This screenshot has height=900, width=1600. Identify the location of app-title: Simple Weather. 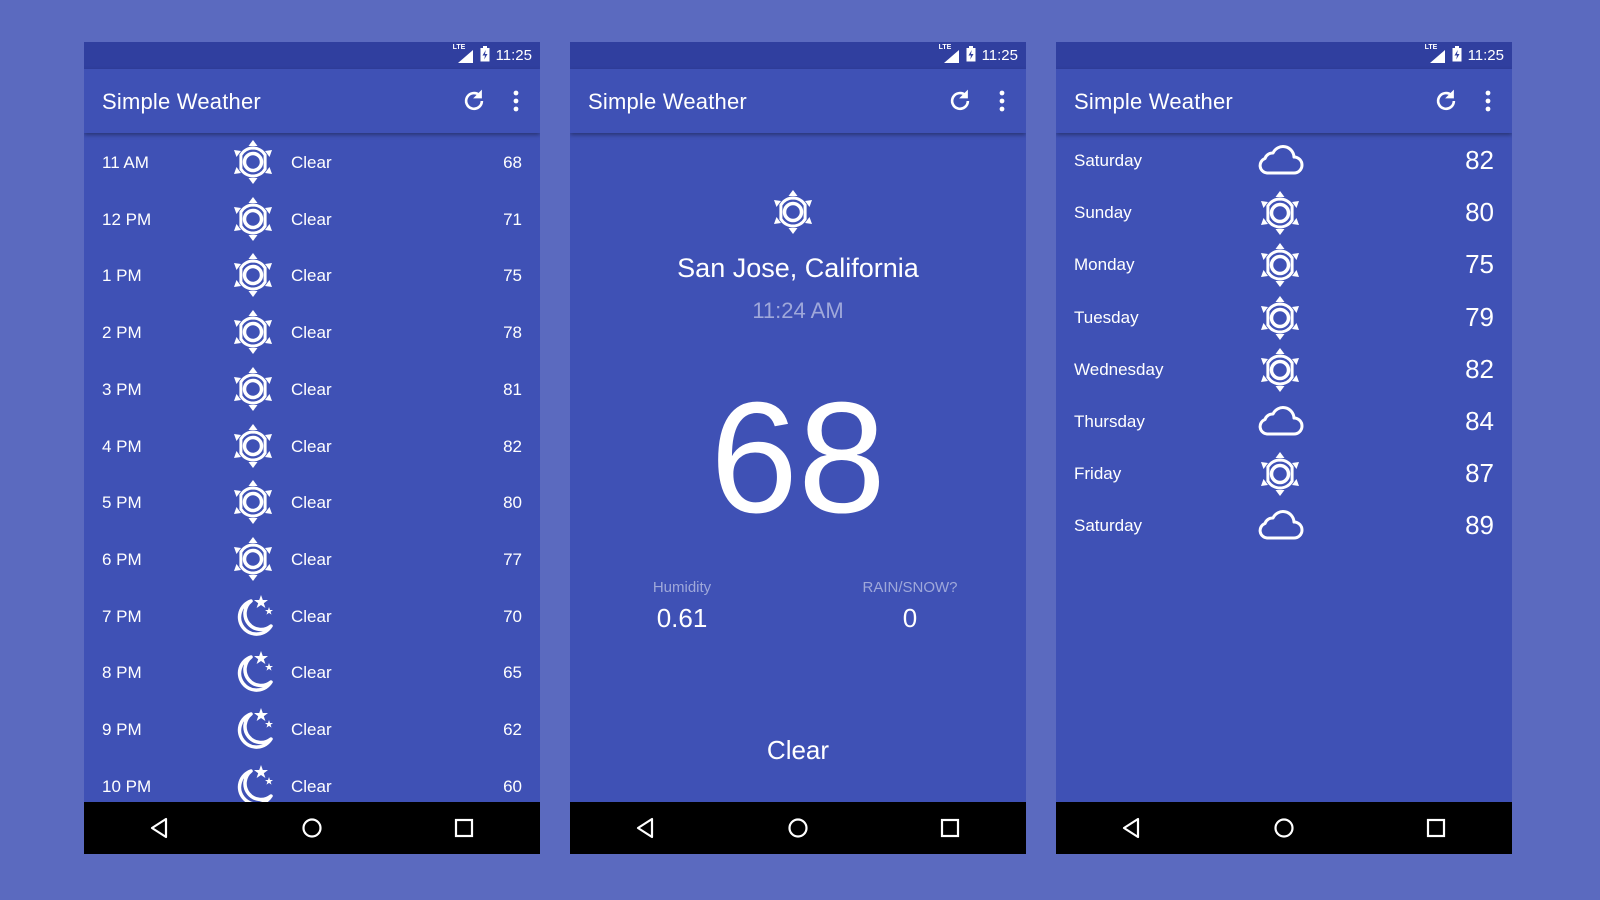
(1153, 101).